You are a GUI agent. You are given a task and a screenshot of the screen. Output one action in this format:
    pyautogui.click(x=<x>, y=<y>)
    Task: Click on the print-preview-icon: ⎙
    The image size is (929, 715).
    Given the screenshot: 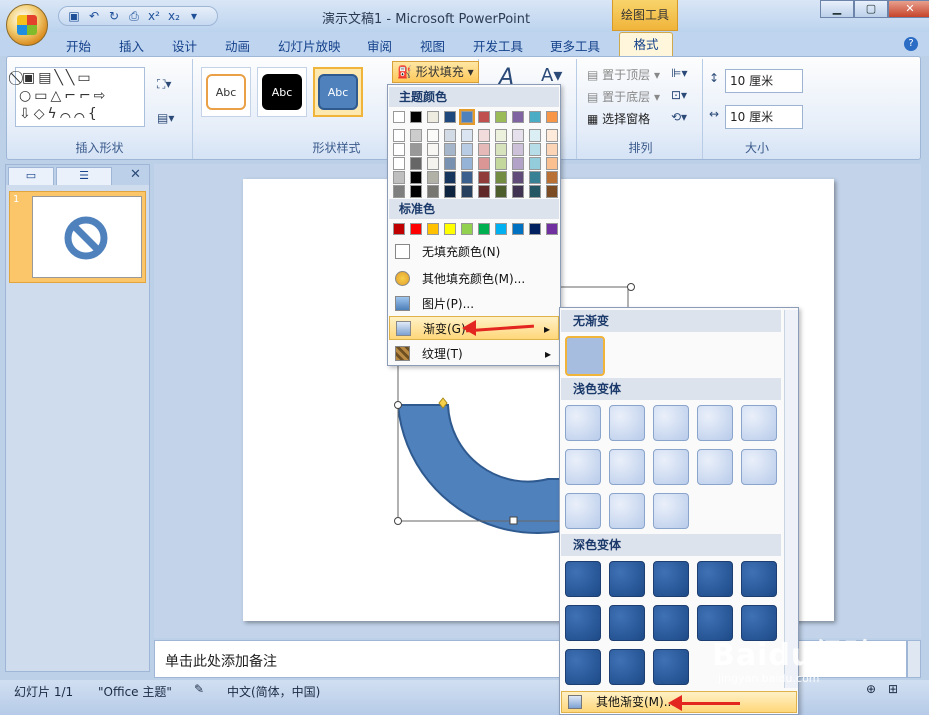 What is the action you would take?
    pyautogui.click(x=134, y=16)
    